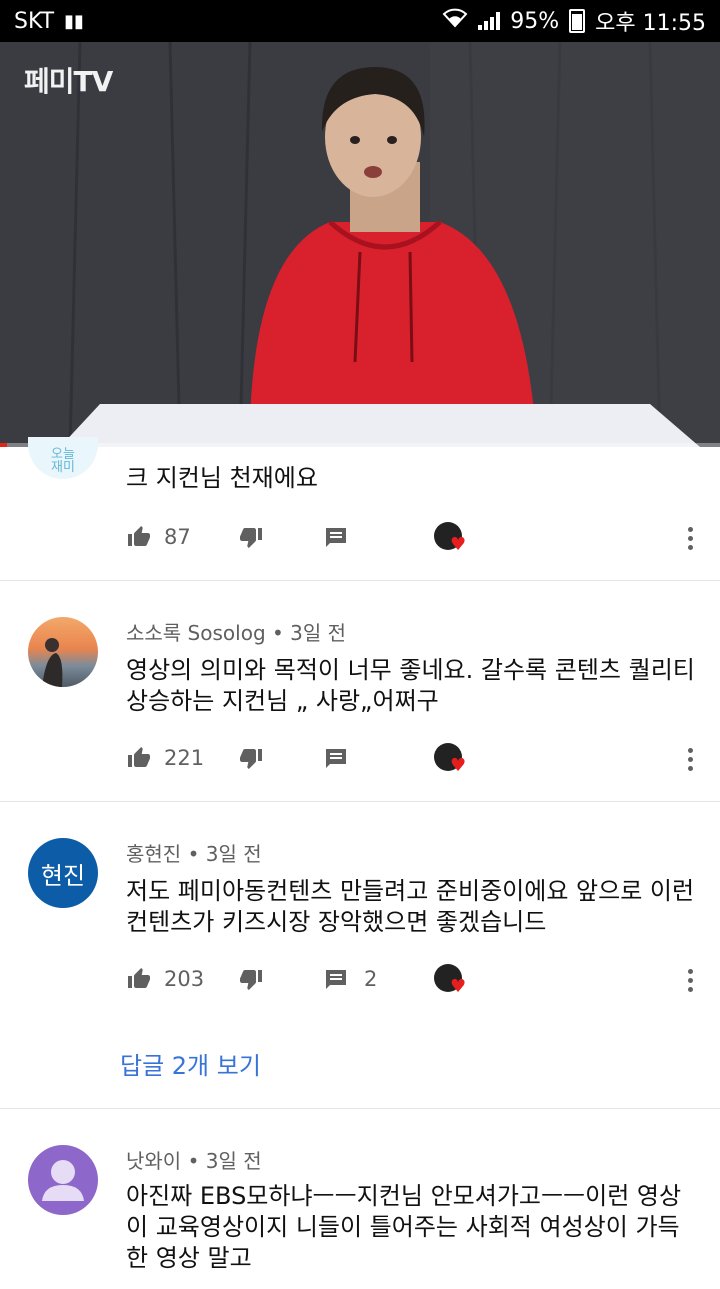 Image resolution: width=720 pixels, height=1289 pixels. I want to click on comment-meta: 낫와이 • 3일 전, so click(194, 1159).